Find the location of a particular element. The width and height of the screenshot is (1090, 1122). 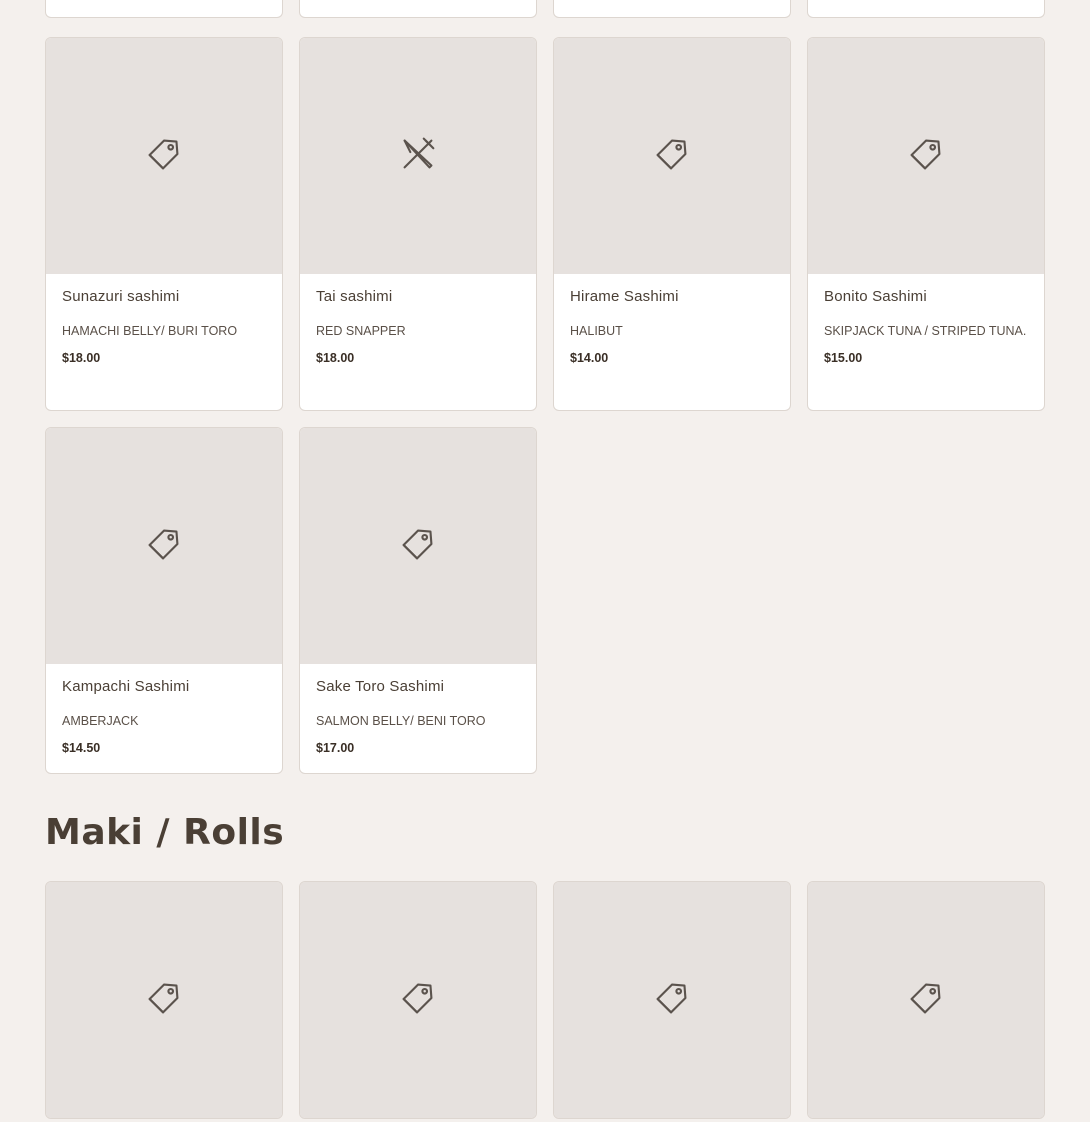

previous-row is located at coordinates (545, 9).